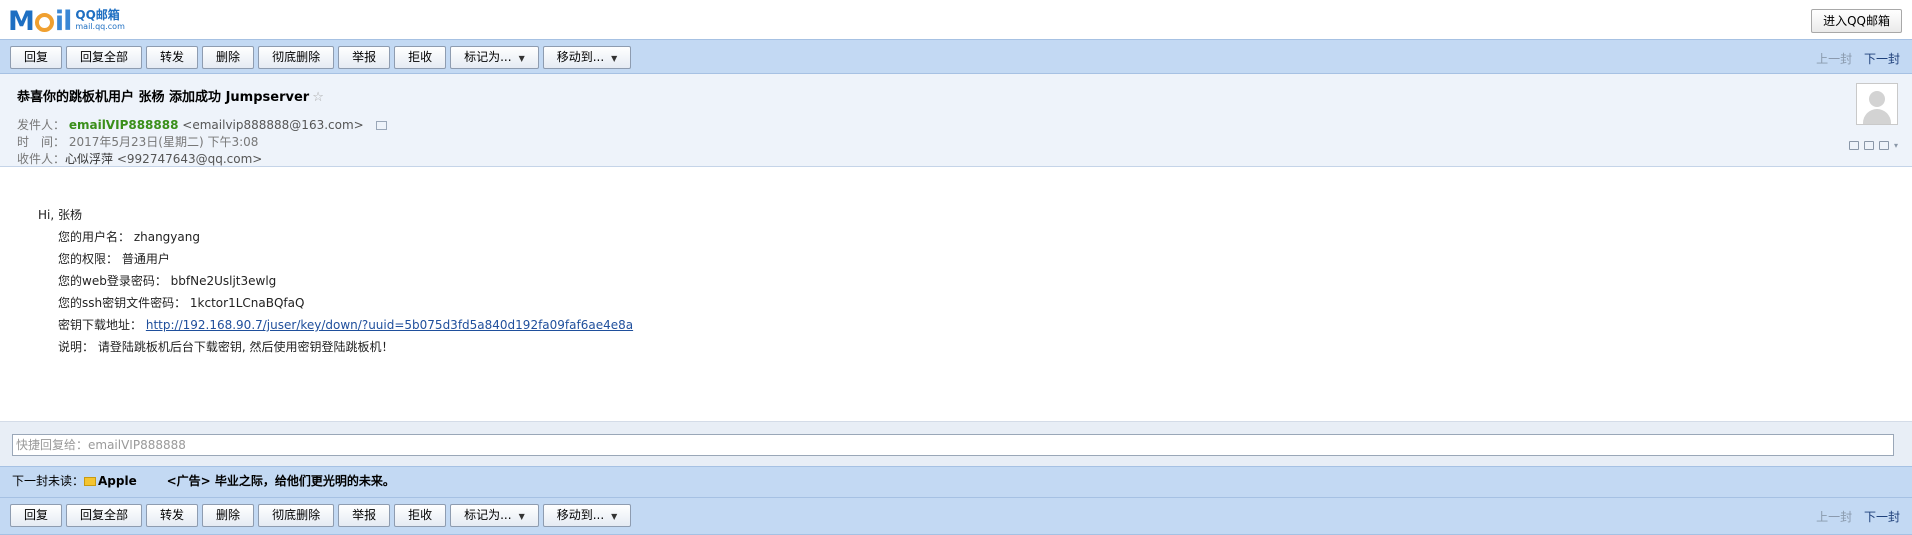 The height and width of the screenshot is (535, 1912). I want to click on next-unread-sender: Apple, so click(117, 481).